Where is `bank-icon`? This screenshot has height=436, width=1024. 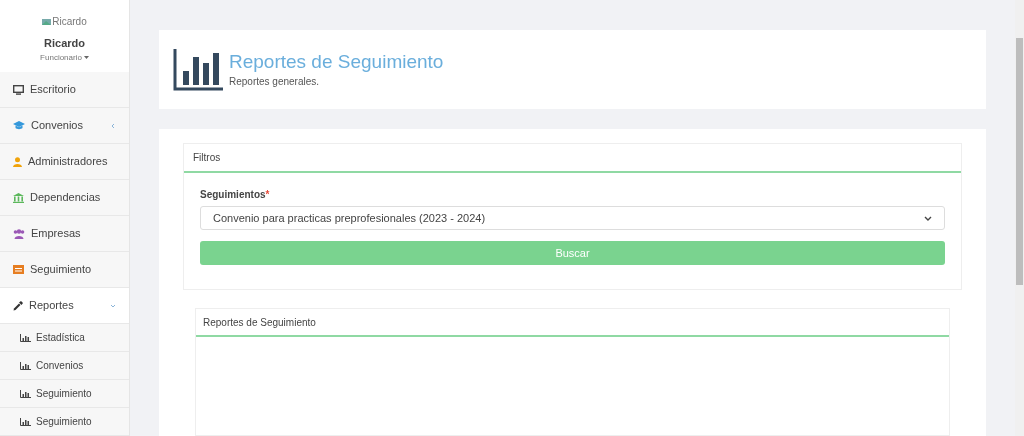 bank-icon is located at coordinates (18, 197).